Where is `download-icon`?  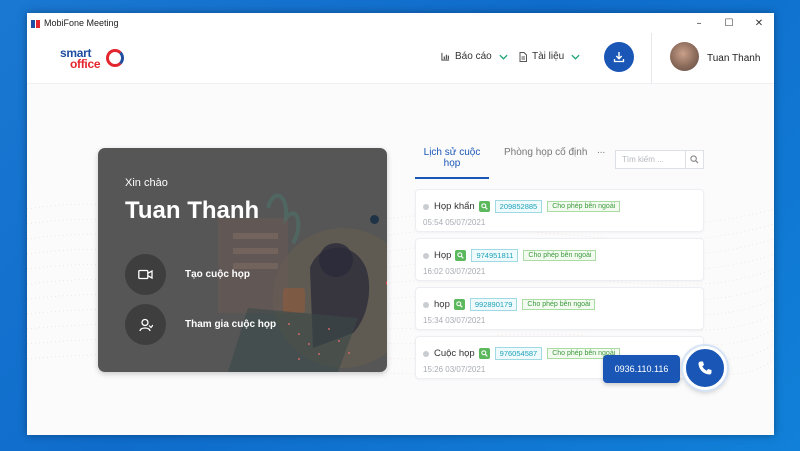 download-icon is located at coordinates (619, 57).